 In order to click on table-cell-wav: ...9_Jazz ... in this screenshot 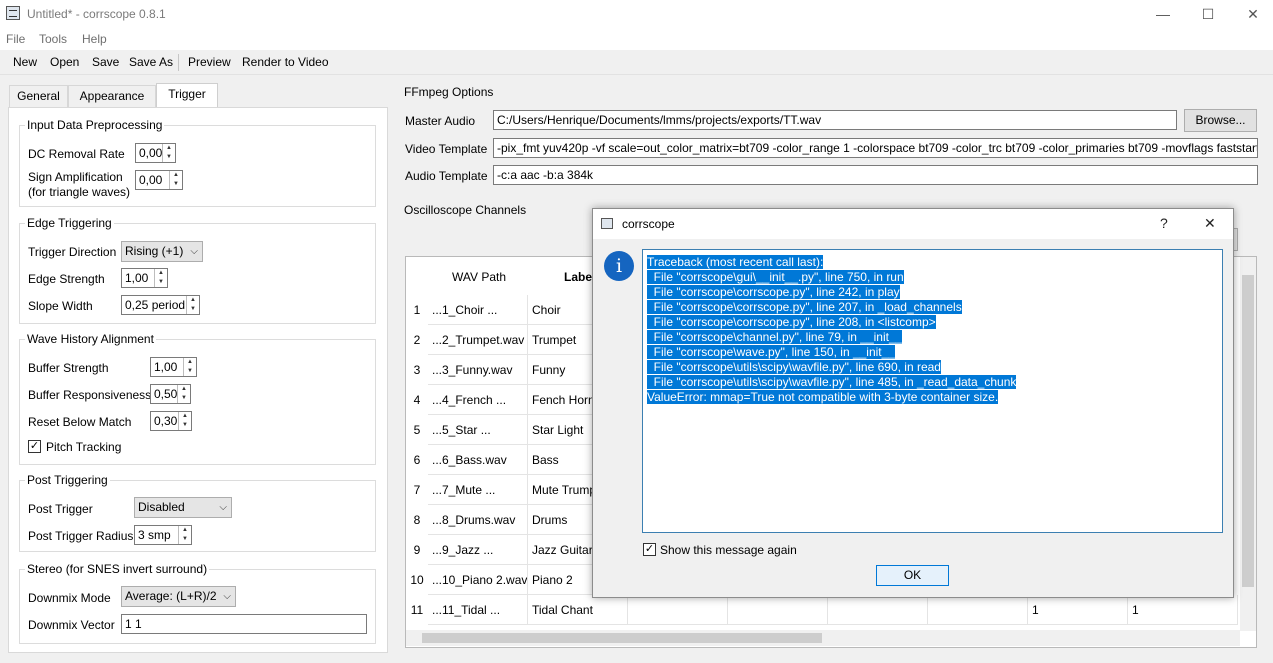, I will do `click(478, 550)`.